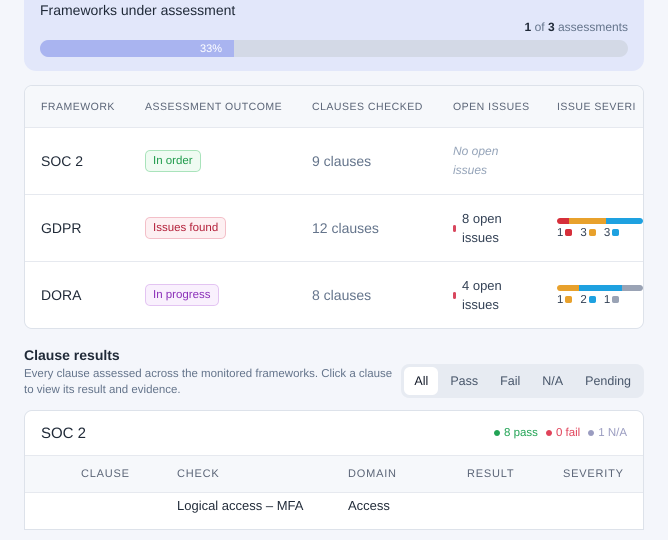  Describe the element at coordinates (510, 381) in the screenshot. I see `filter-tab: Fail` at that location.